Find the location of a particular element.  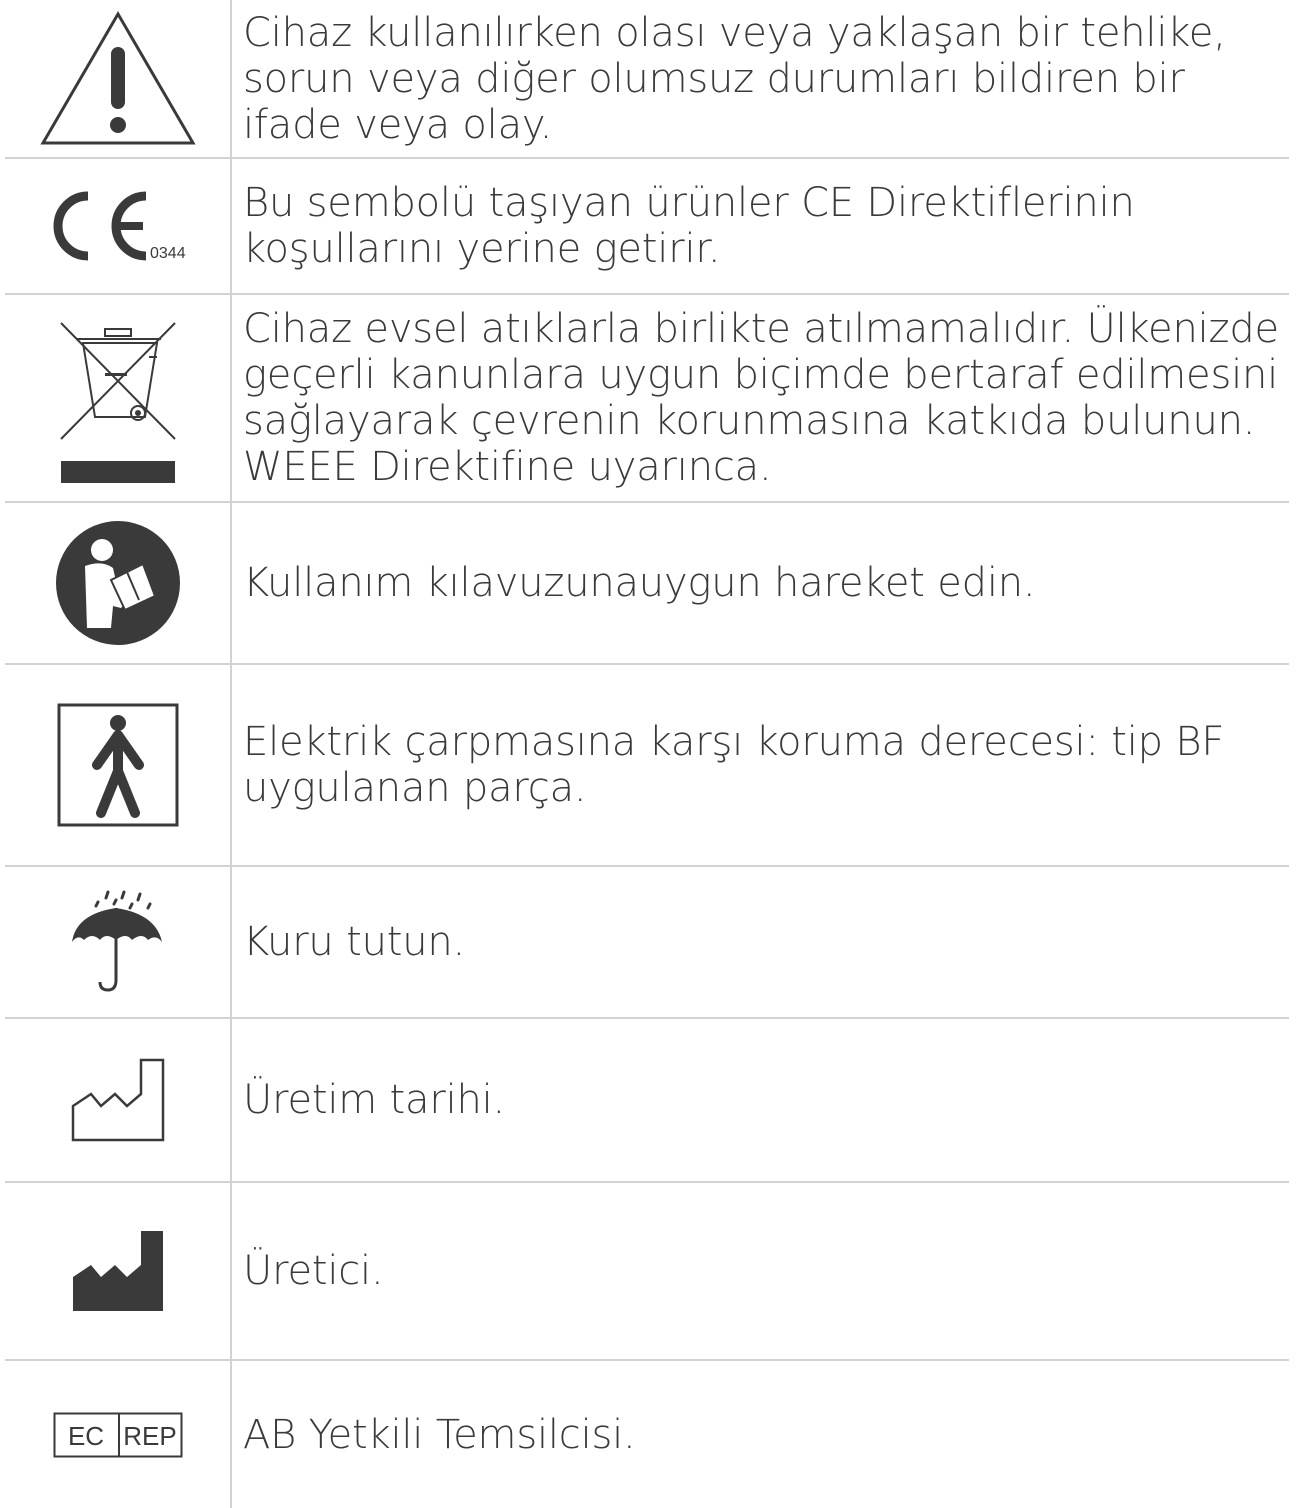

type-bf-applied-part-icon is located at coordinates (118, 765).